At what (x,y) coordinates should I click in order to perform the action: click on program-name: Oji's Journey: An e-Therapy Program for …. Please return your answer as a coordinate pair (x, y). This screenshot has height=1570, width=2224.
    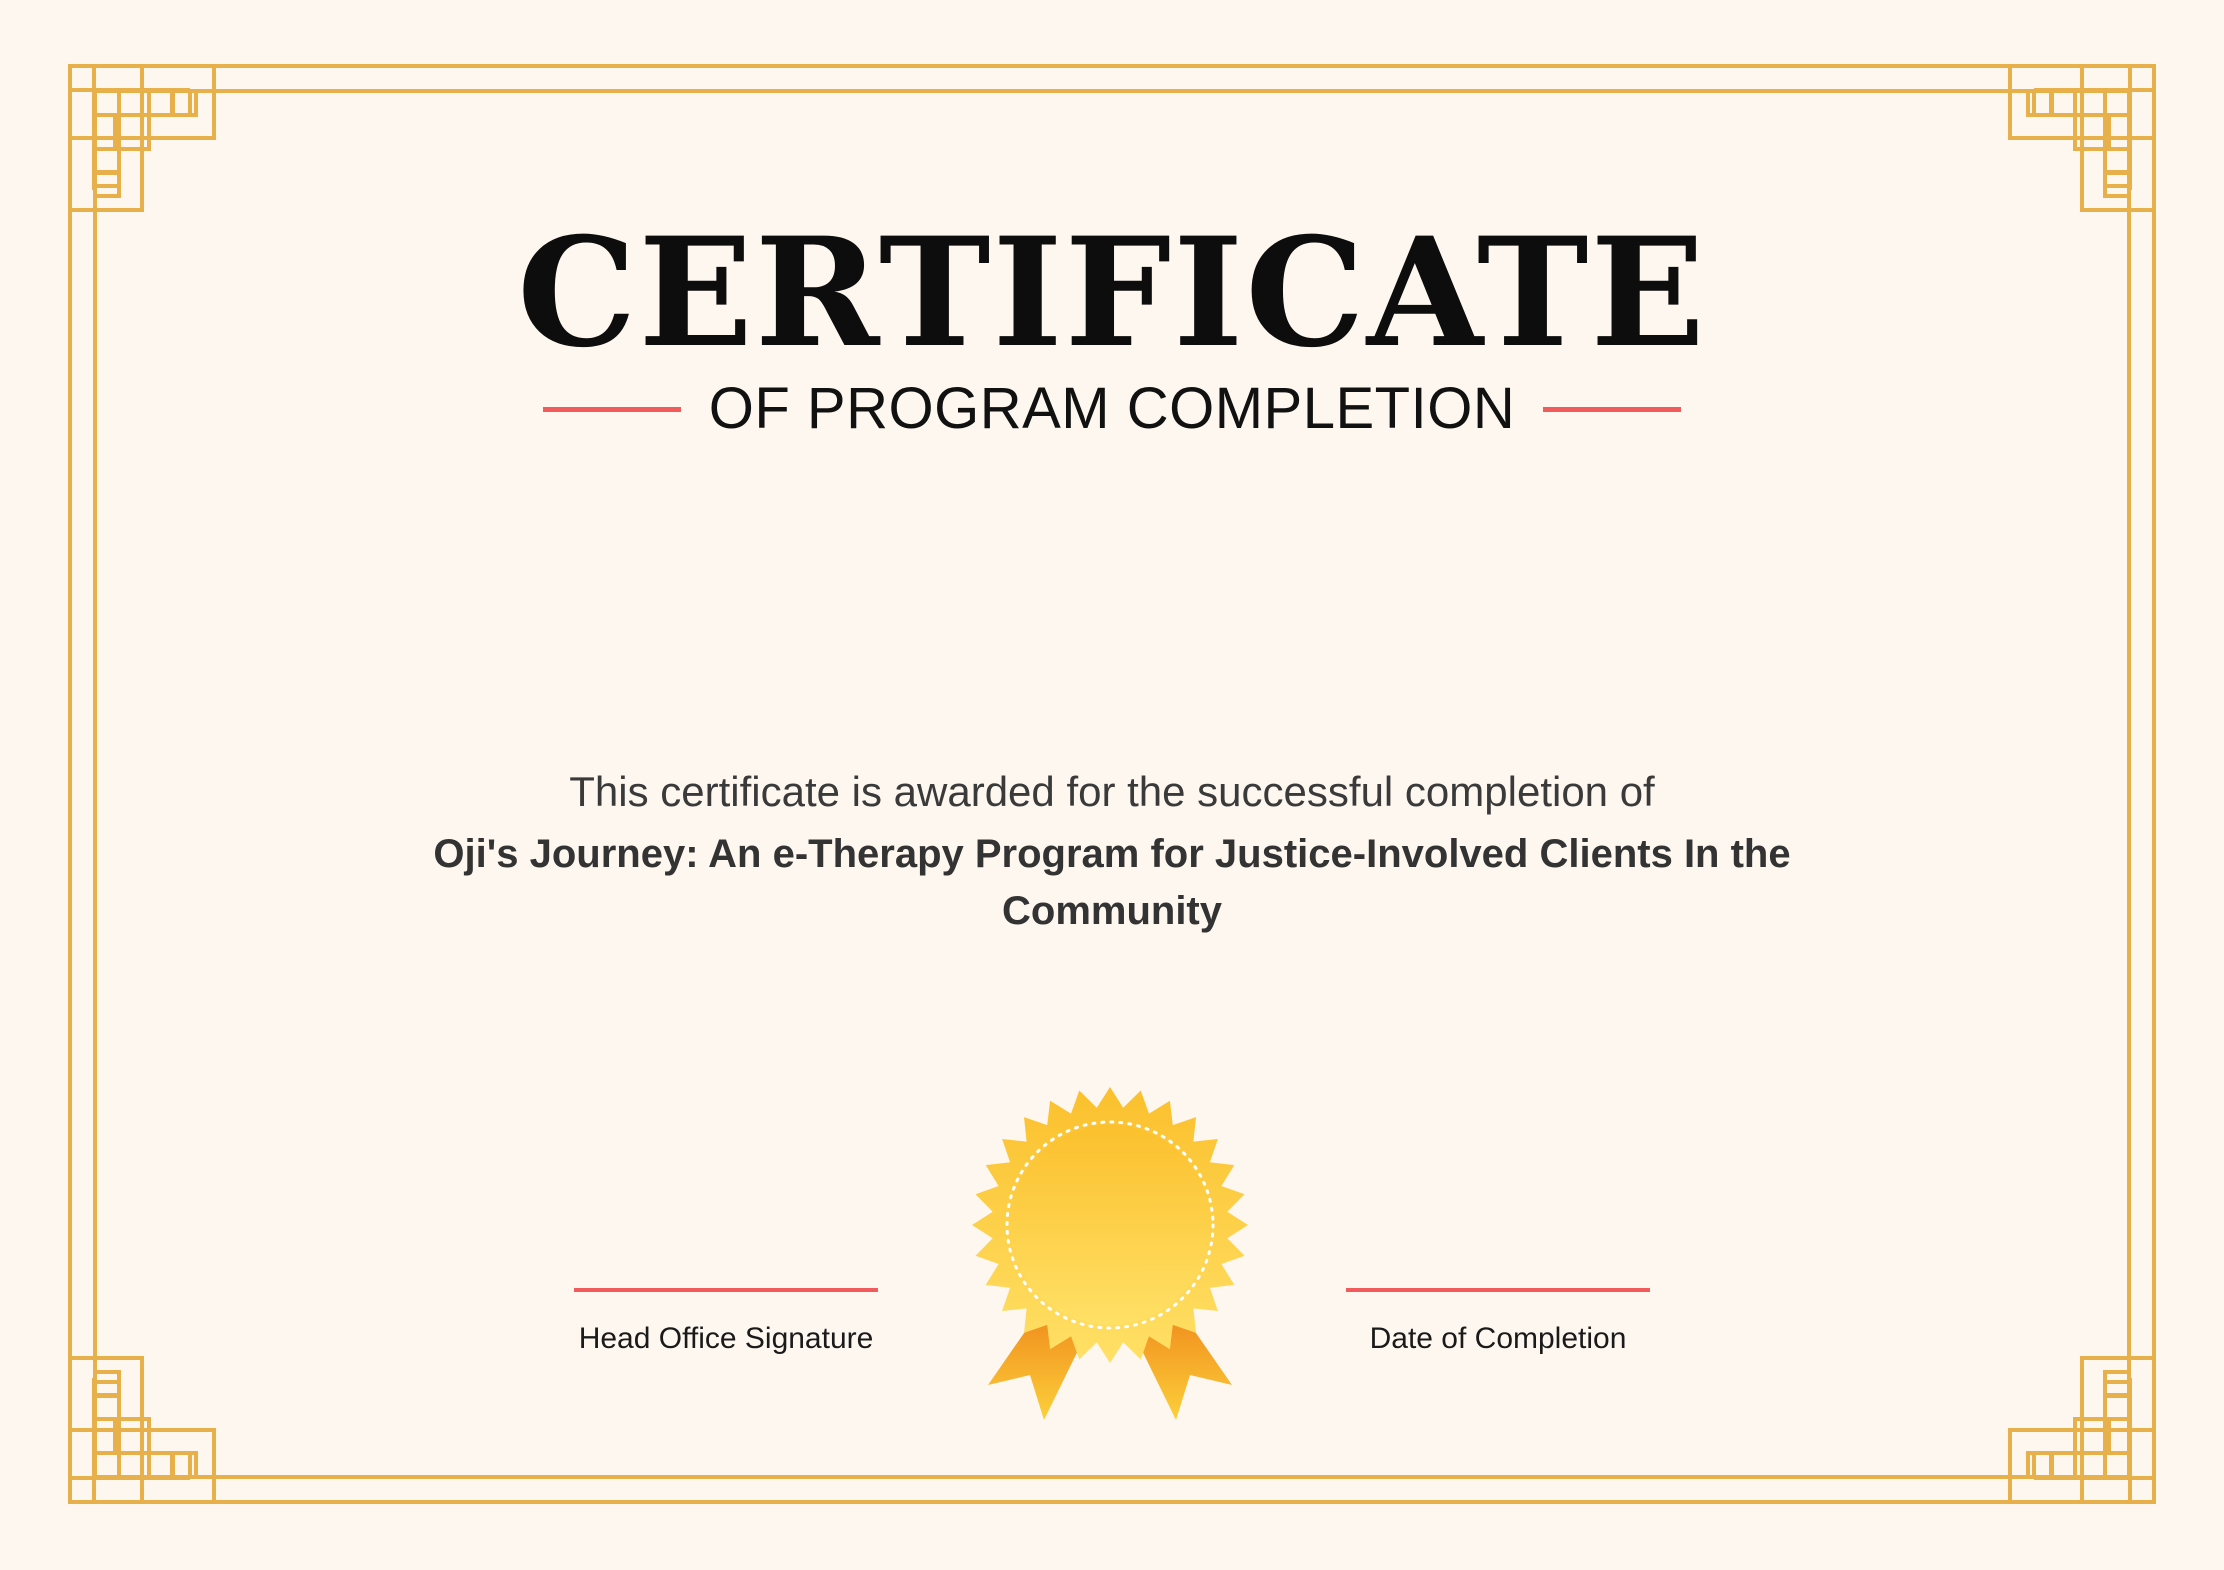
    Looking at the image, I should click on (1112, 882).